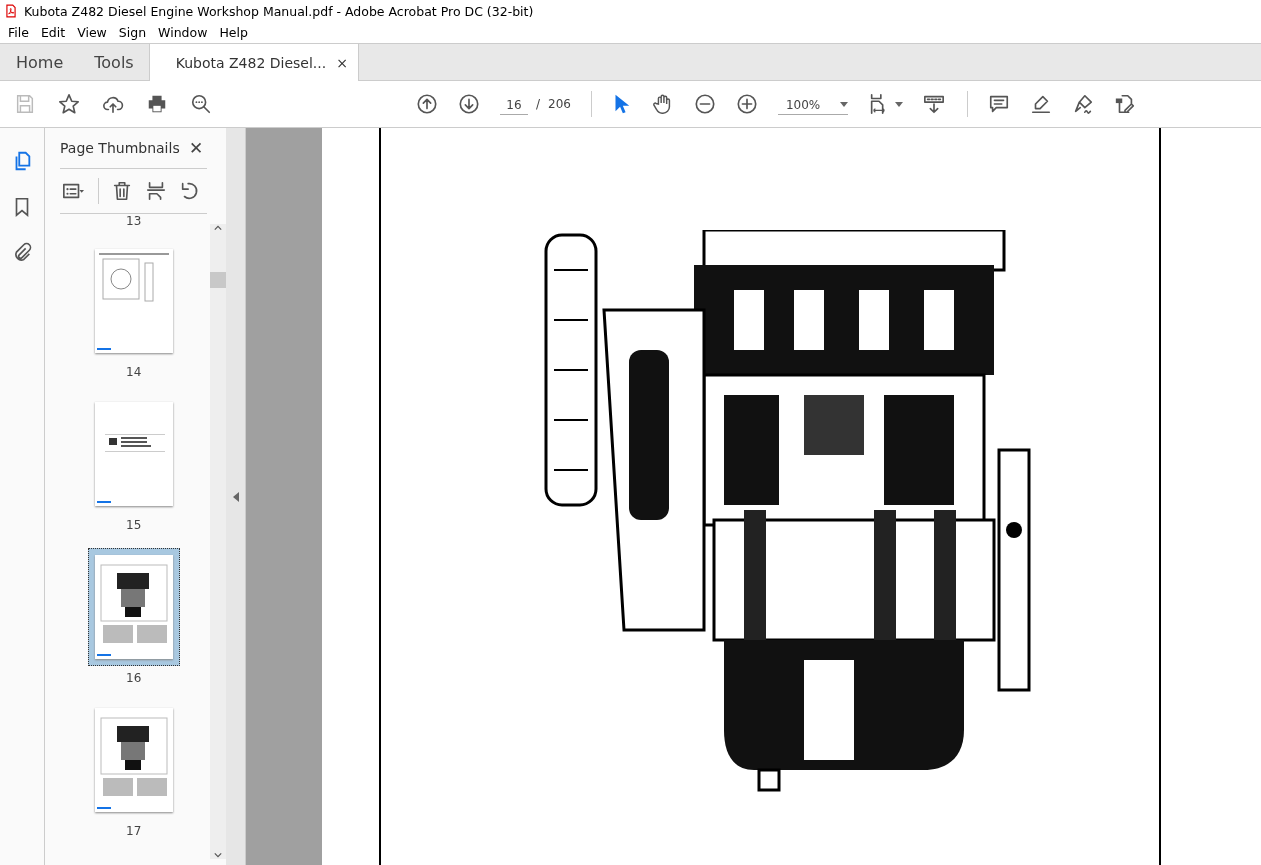 Image resolution: width=1261 pixels, height=865 pixels. Describe the element at coordinates (342, 62) in the screenshot. I see `close-tab-button: ×` at that location.